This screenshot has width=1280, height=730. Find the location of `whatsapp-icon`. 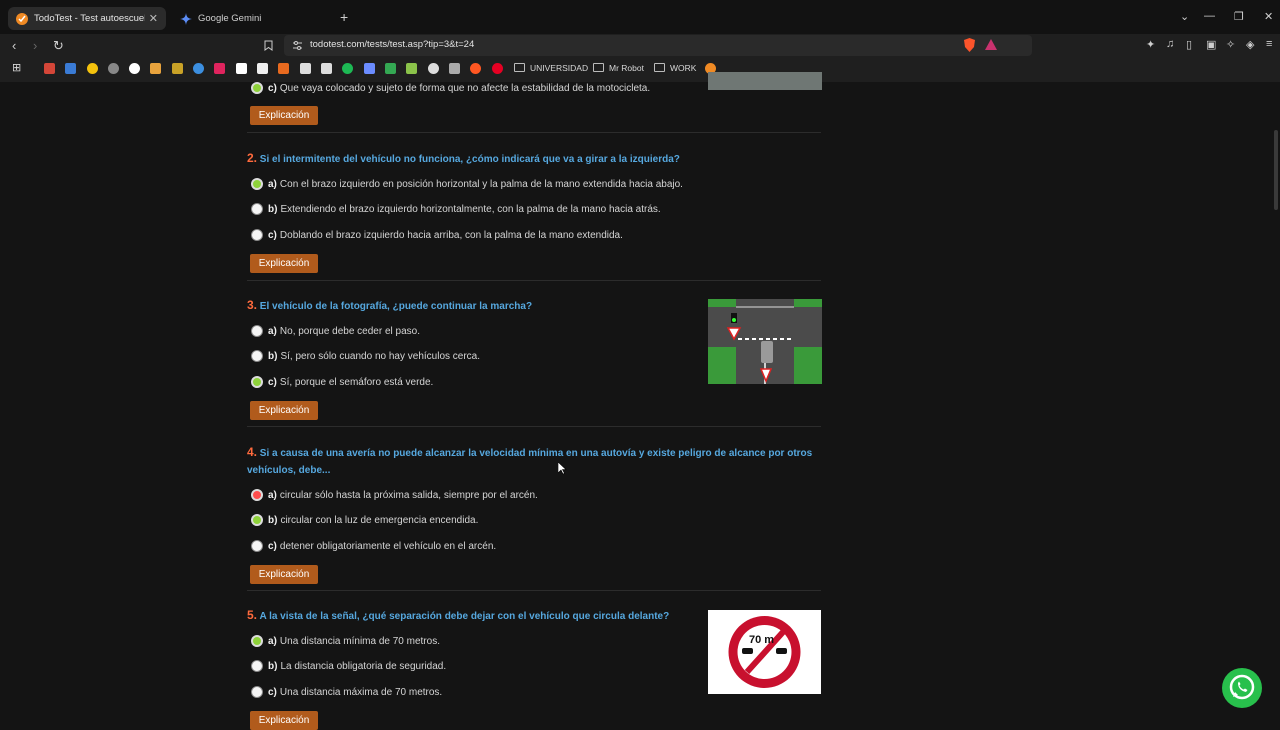

whatsapp-icon is located at coordinates (1242, 687).